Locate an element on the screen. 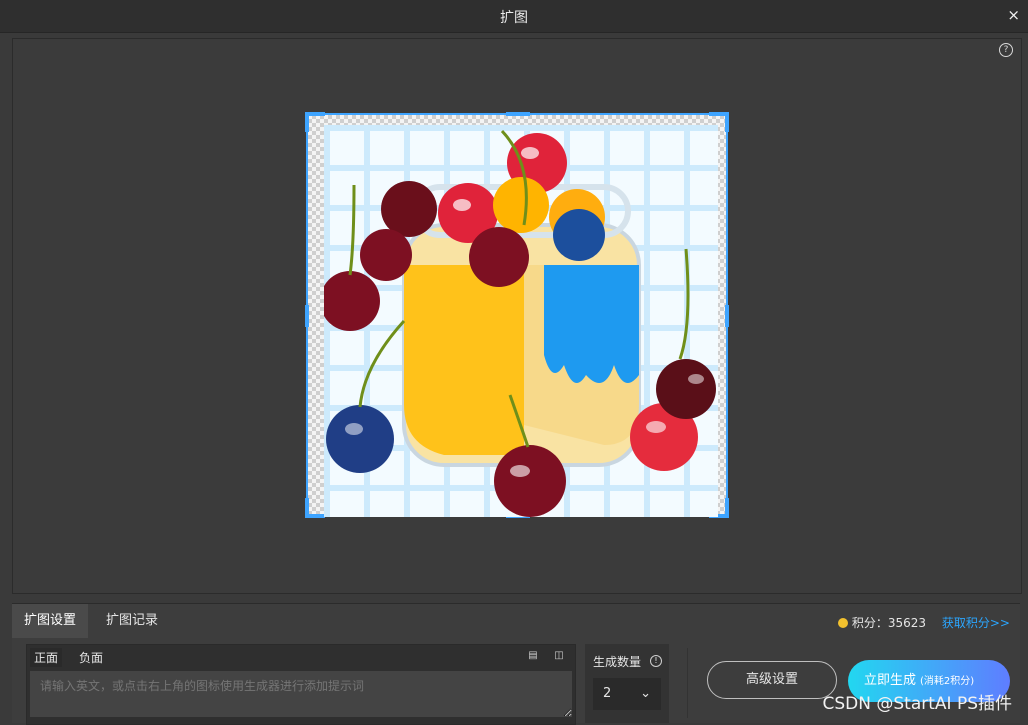 The width and height of the screenshot is (1028, 725). prompt-box: 正面 负面 ▤ ◫ is located at coordinates (301, 684).